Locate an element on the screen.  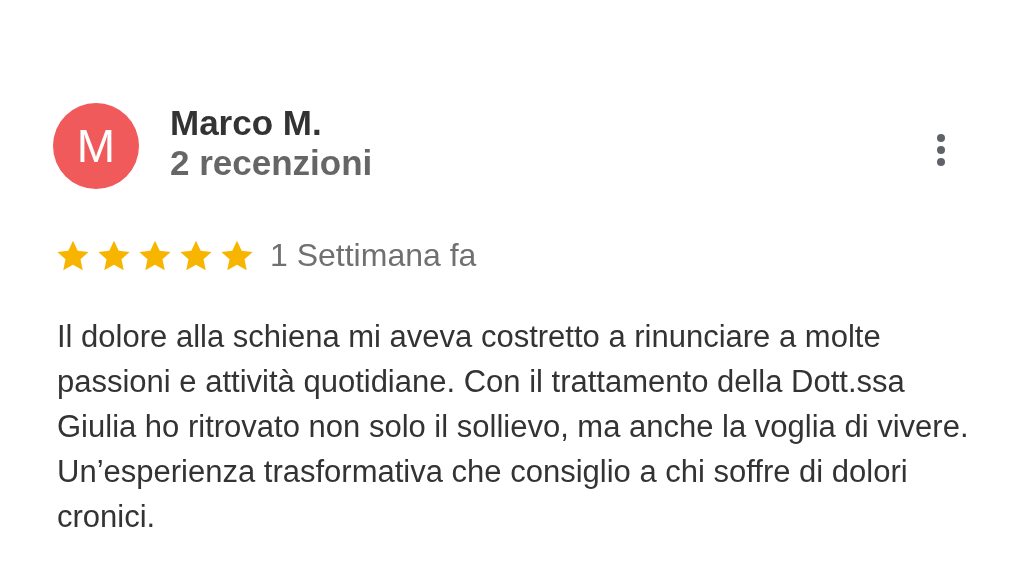
review-count: 2 recenzioni is located at coordinates (272, 163).